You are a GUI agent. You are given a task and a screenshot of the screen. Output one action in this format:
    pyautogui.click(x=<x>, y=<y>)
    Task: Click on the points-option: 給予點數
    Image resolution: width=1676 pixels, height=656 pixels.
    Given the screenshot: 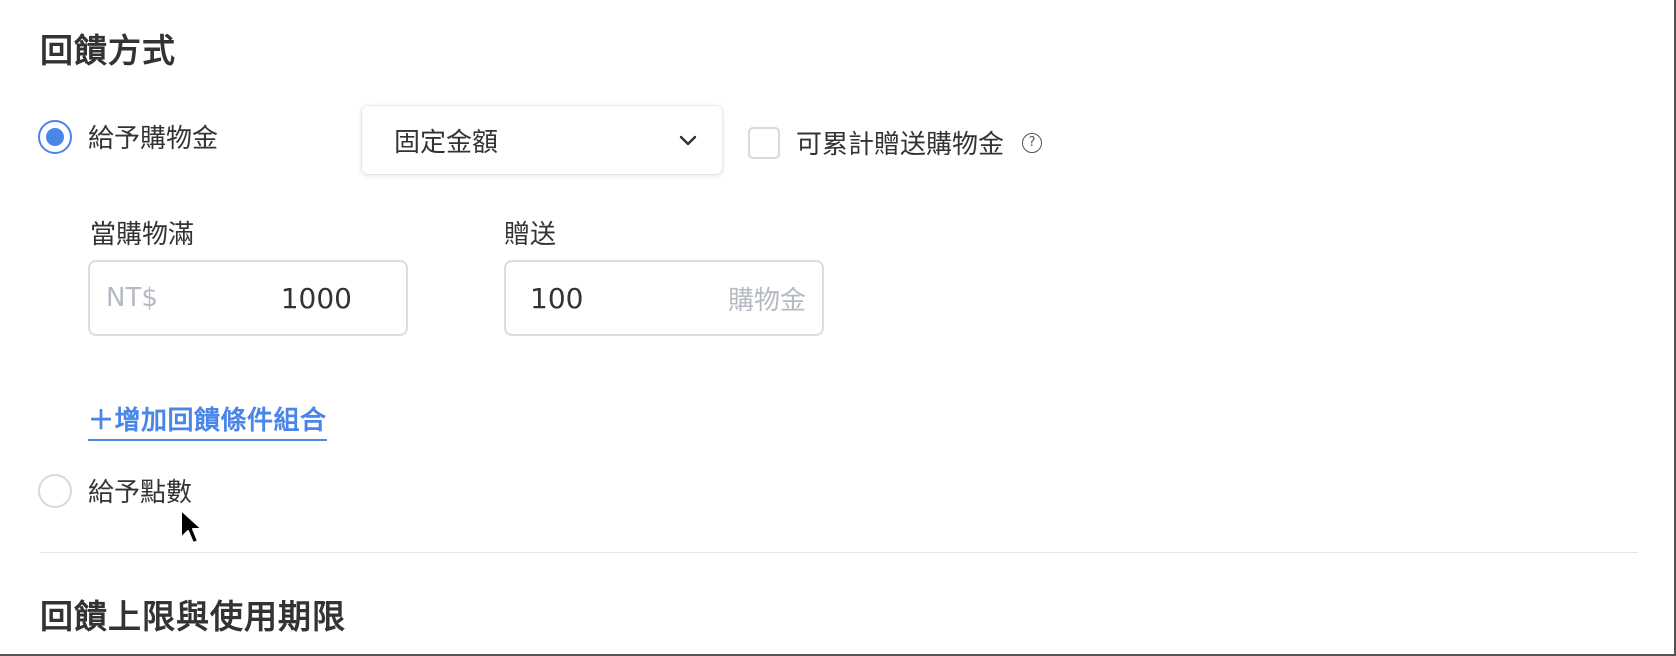 What is the action you would take?
    pyautogui.click(x=115, y=490)
    